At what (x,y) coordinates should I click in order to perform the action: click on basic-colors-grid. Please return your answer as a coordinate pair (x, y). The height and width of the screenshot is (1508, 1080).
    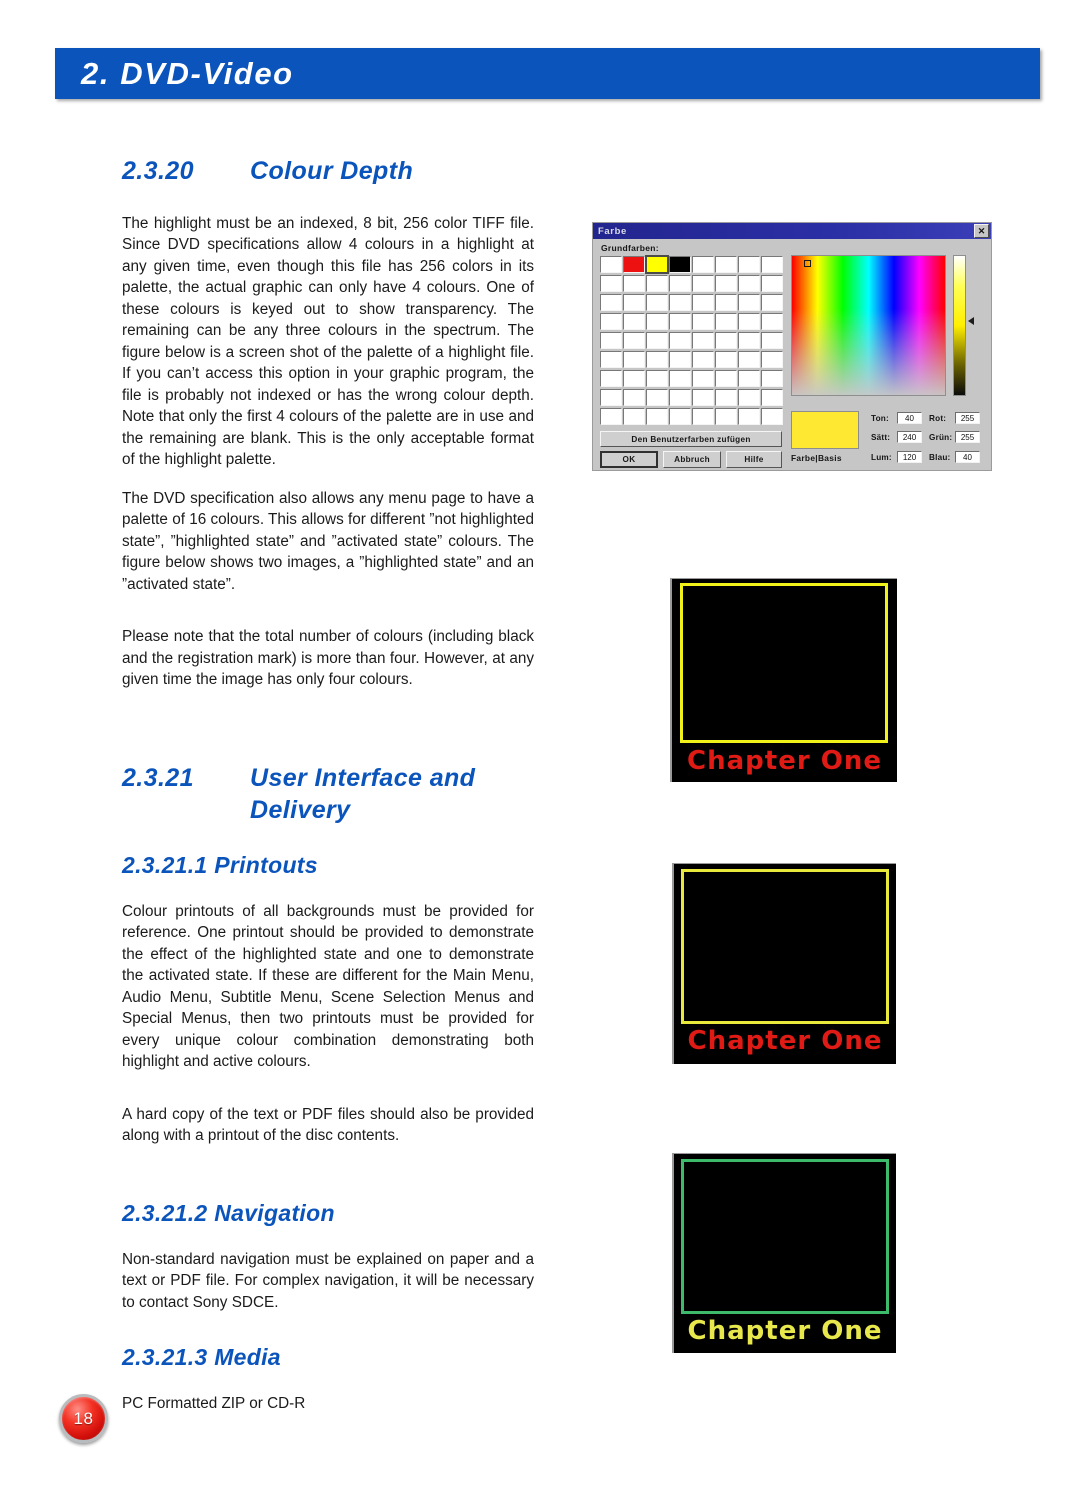
    Looking at the image, I should click on (691, 340).